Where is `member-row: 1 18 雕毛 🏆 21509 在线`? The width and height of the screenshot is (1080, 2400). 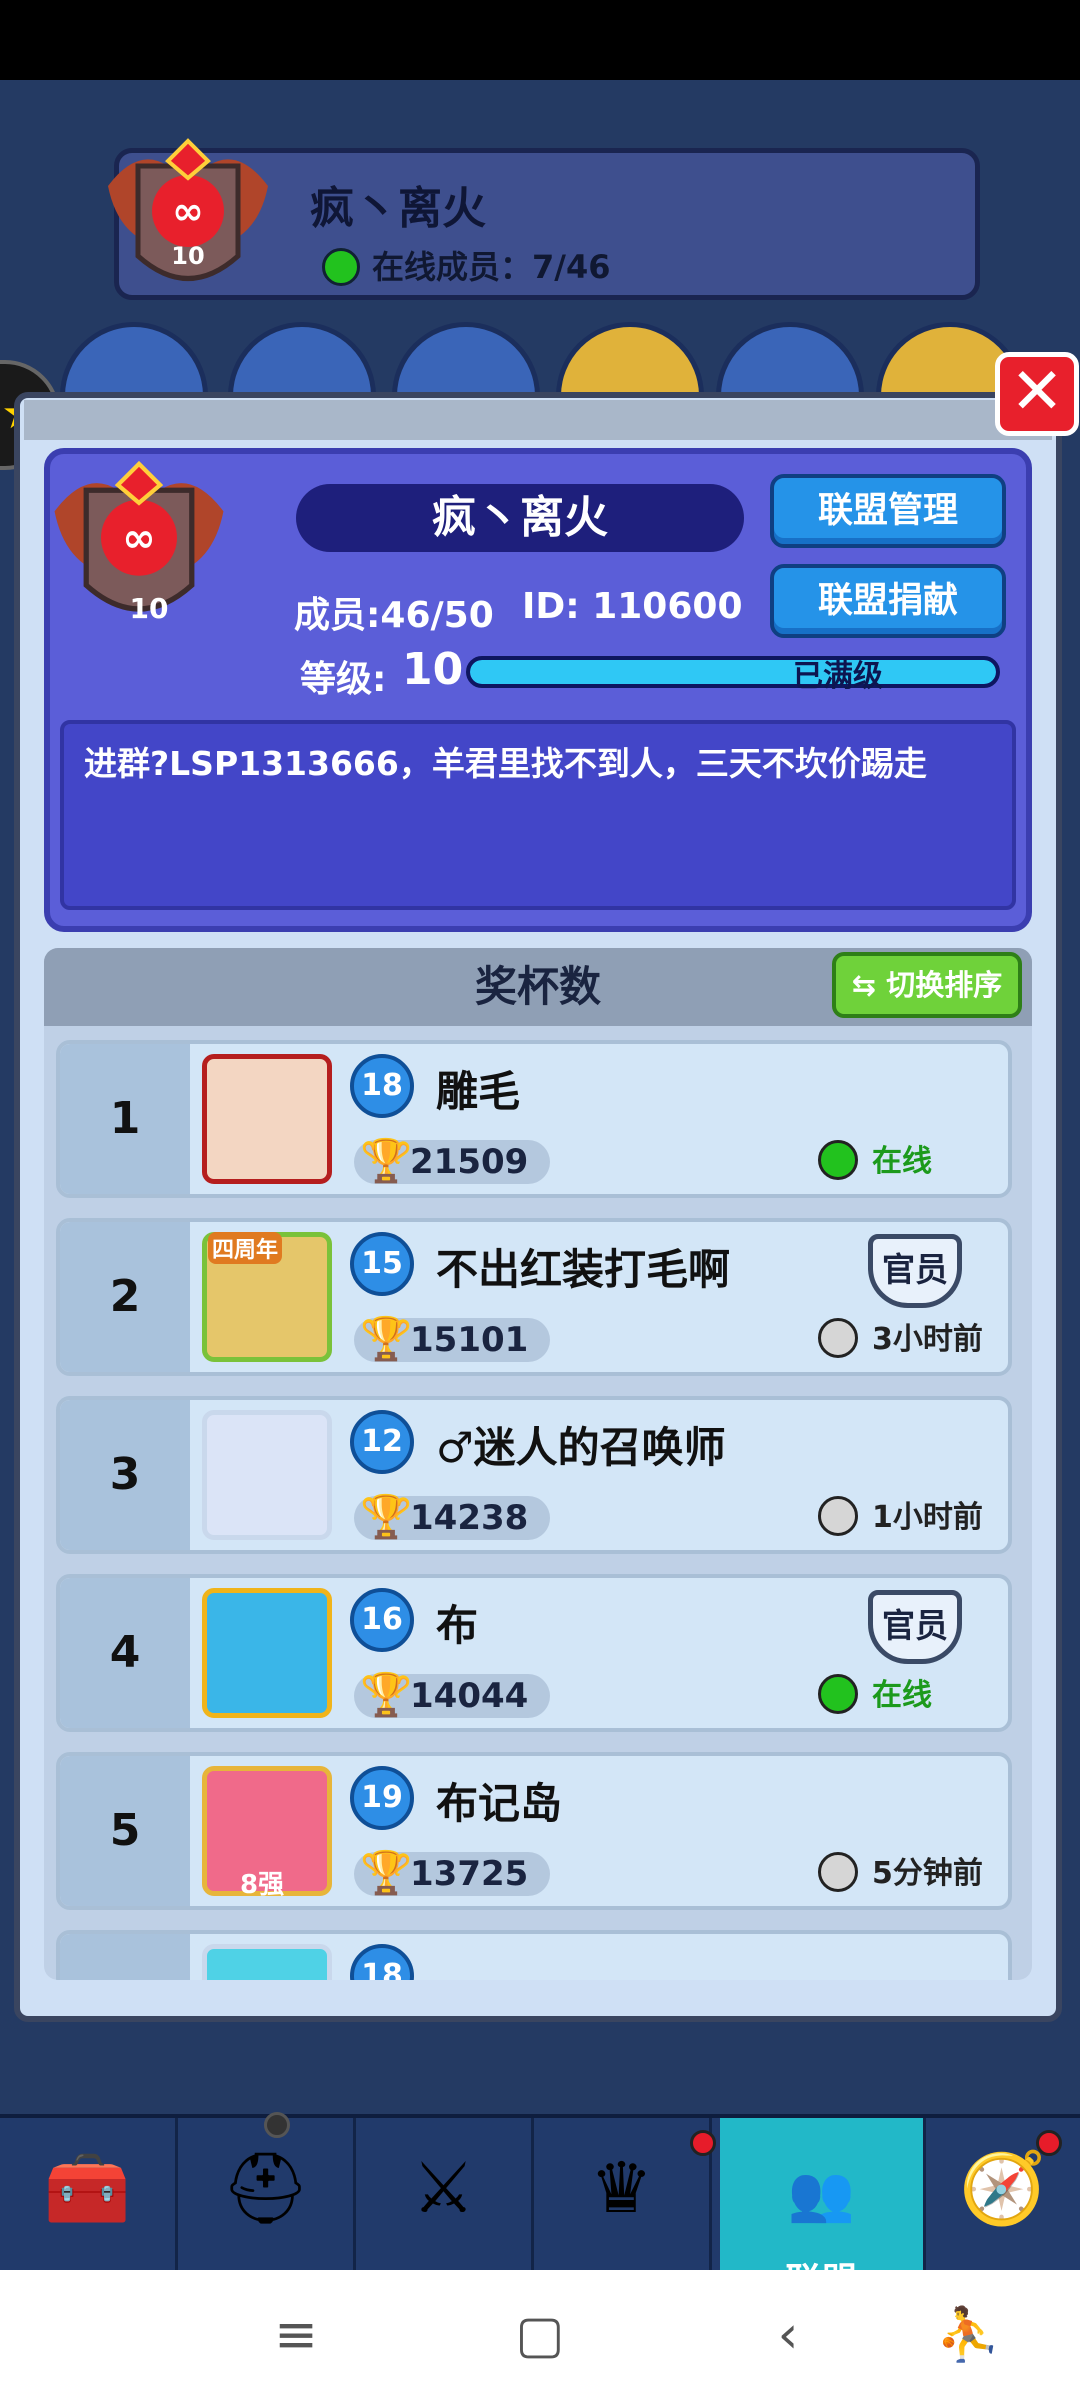
member-row: 1 18 雕毛 🏆 21509 在线 is located at coordinates (534, 1119).